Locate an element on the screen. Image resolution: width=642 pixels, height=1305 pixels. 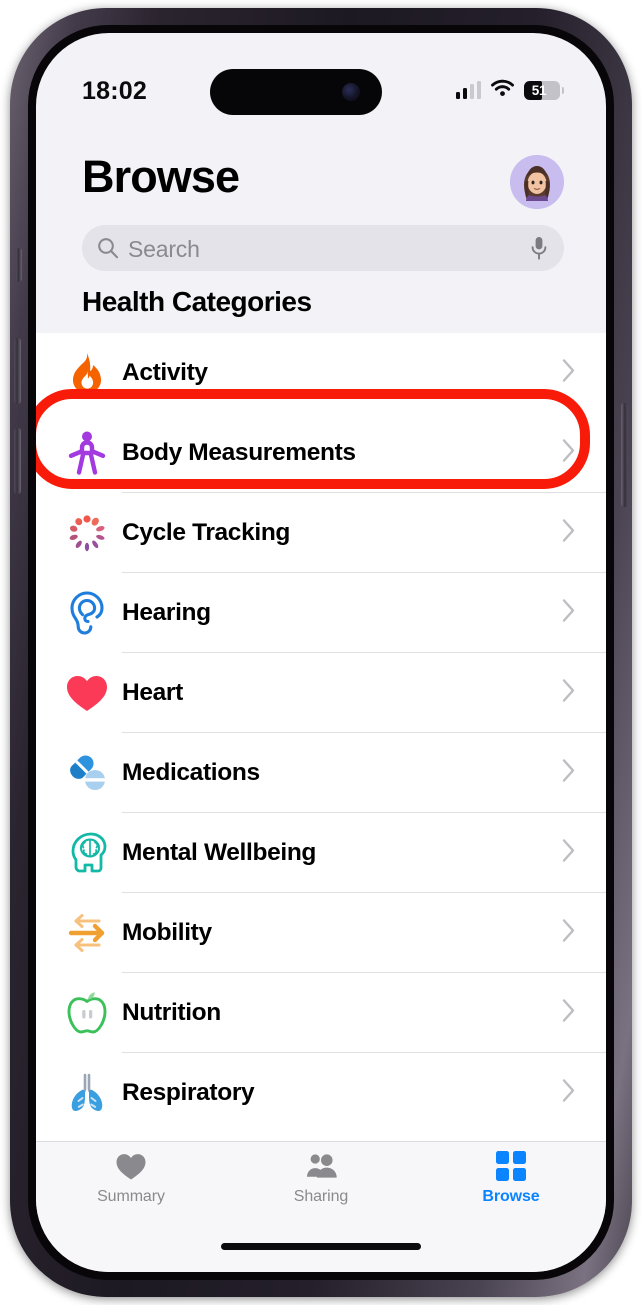
tab-summary: Summary is located at coordinates (131, 1188).